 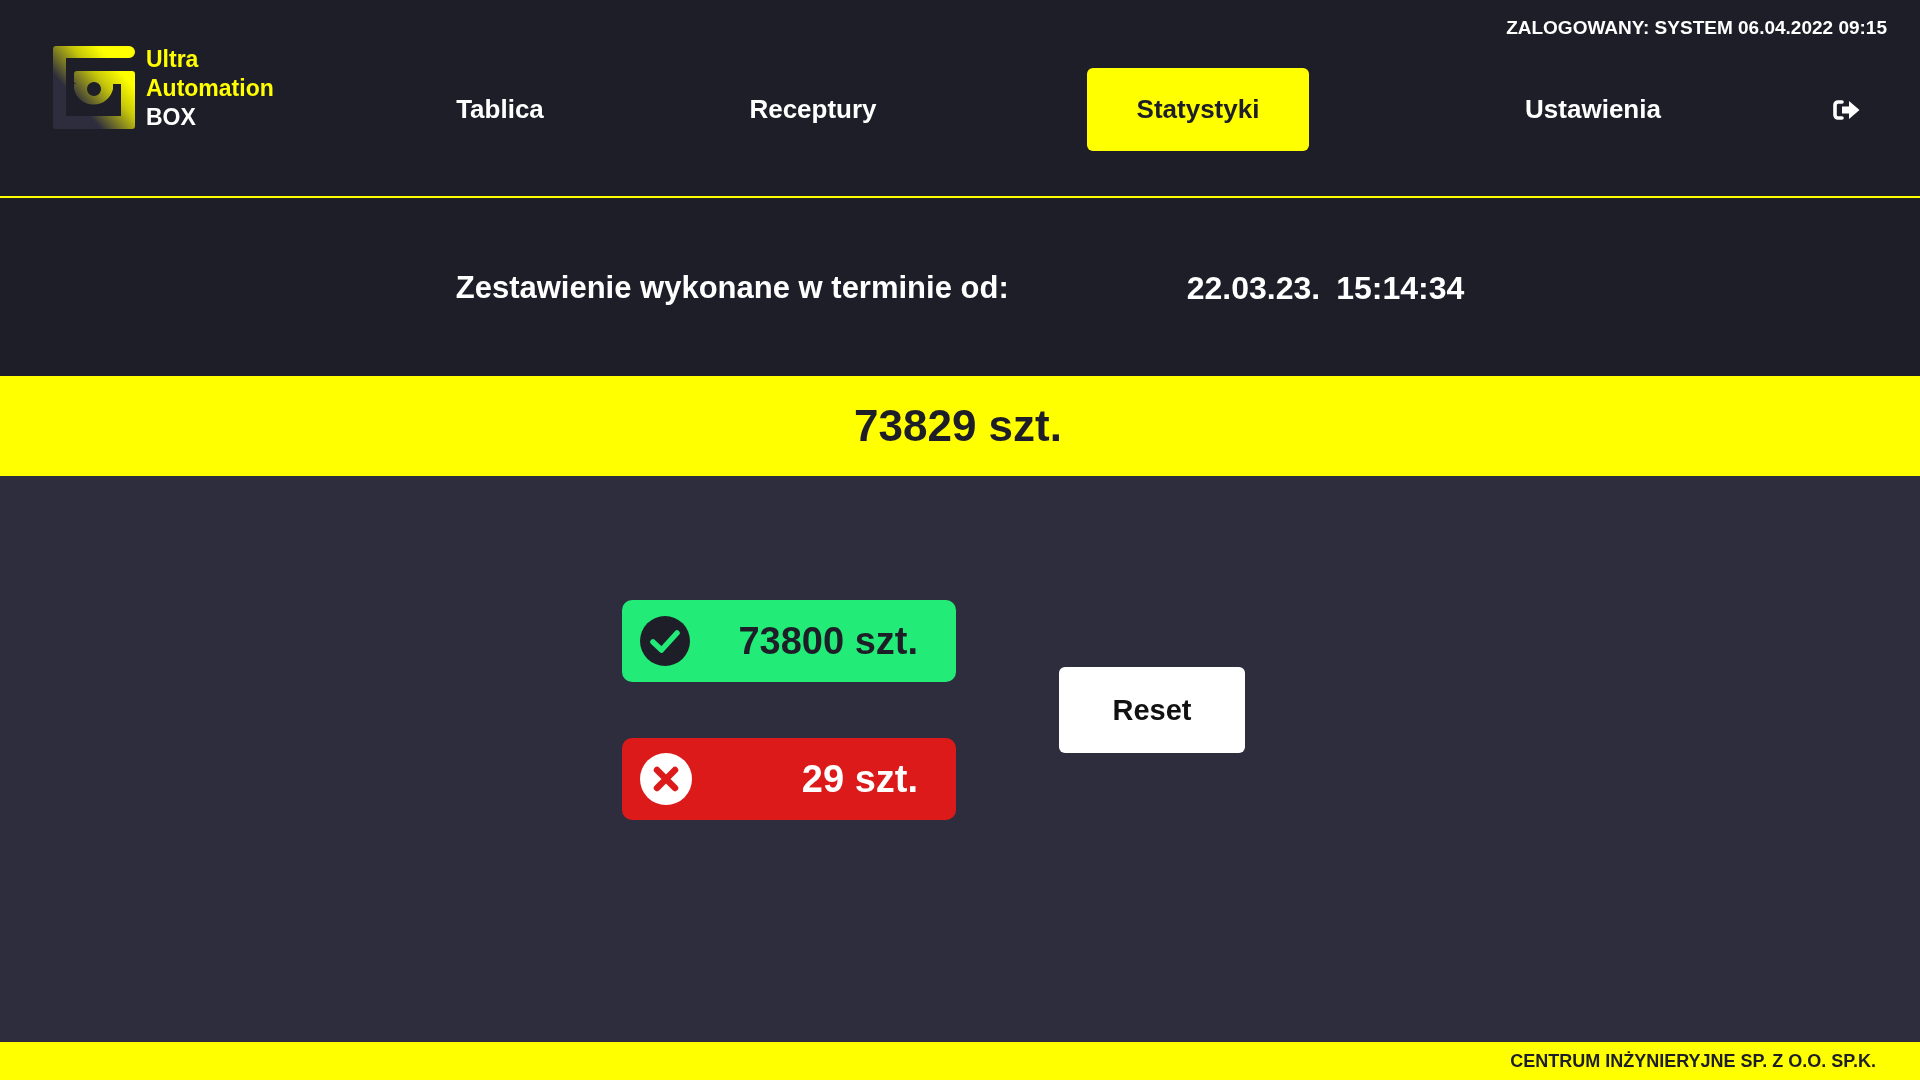 I want to click on nav-tab: Tablica, so click(x=500, y=109).